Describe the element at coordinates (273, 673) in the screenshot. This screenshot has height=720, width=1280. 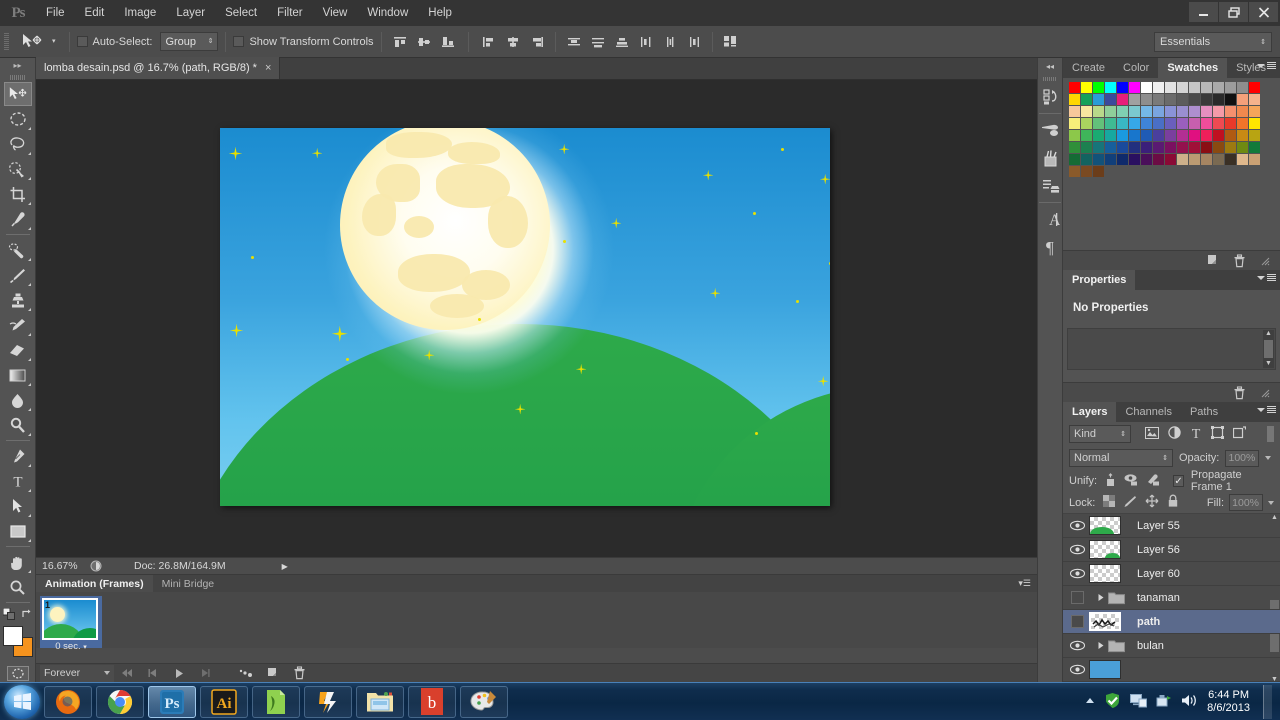
I see `duplicate-frame-icon` at that location.